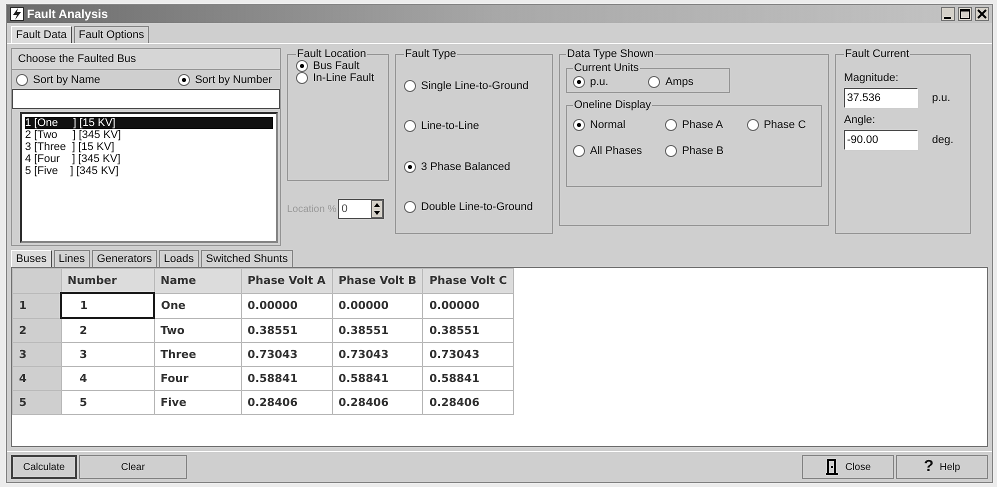  I want to click on list-item: 2 [Two ] [345 KV], so click(149, 135).